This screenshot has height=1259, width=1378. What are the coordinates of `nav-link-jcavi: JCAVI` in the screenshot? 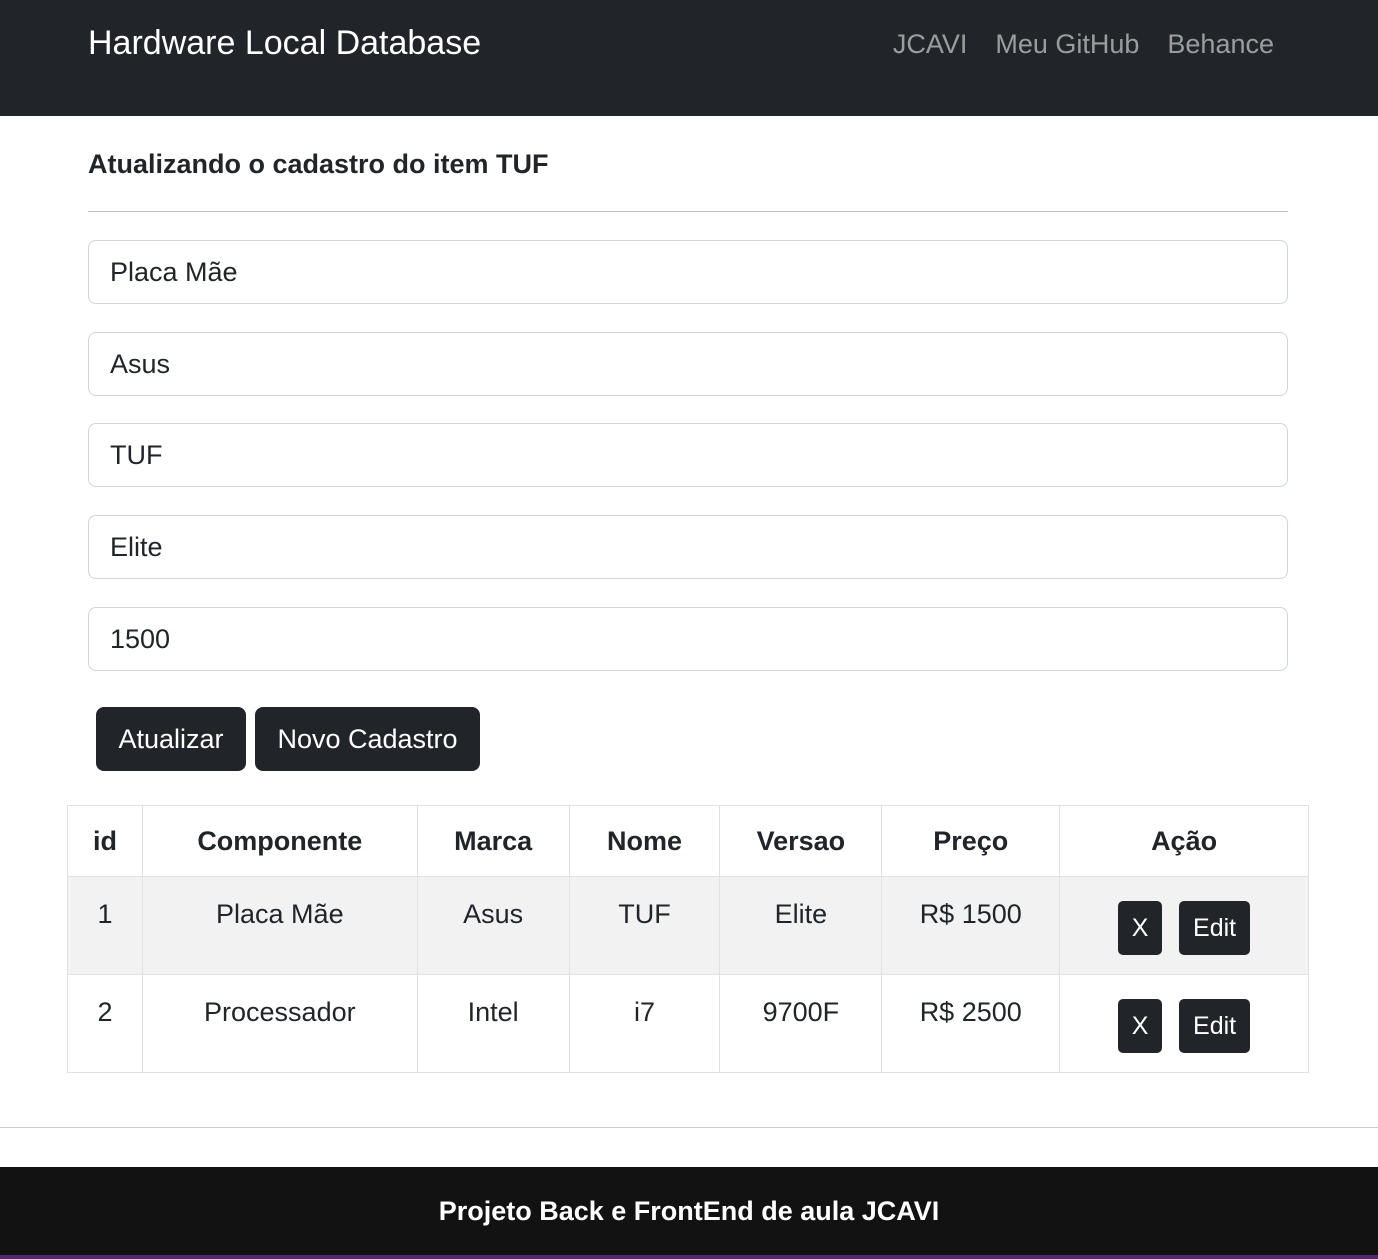 It's located at (930, 44).